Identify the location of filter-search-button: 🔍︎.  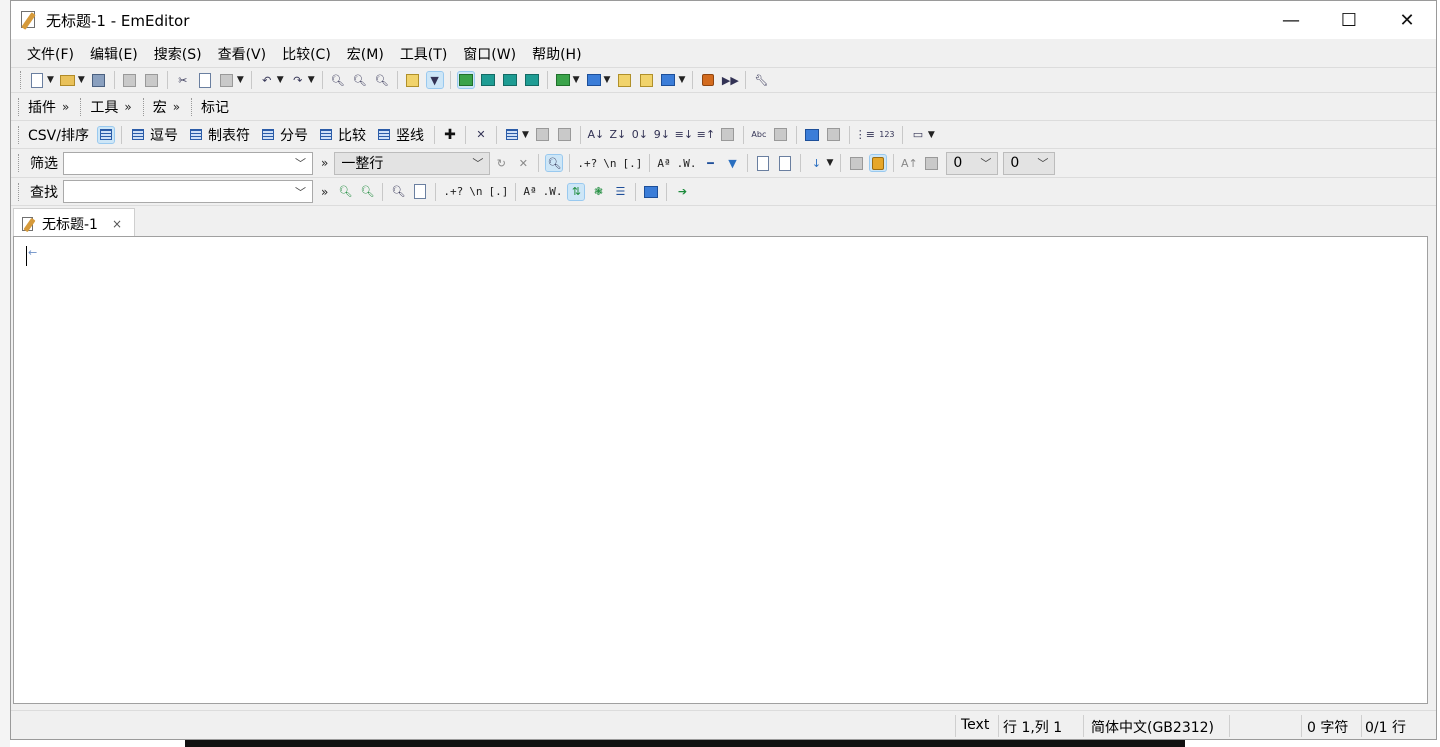
(554, 163).